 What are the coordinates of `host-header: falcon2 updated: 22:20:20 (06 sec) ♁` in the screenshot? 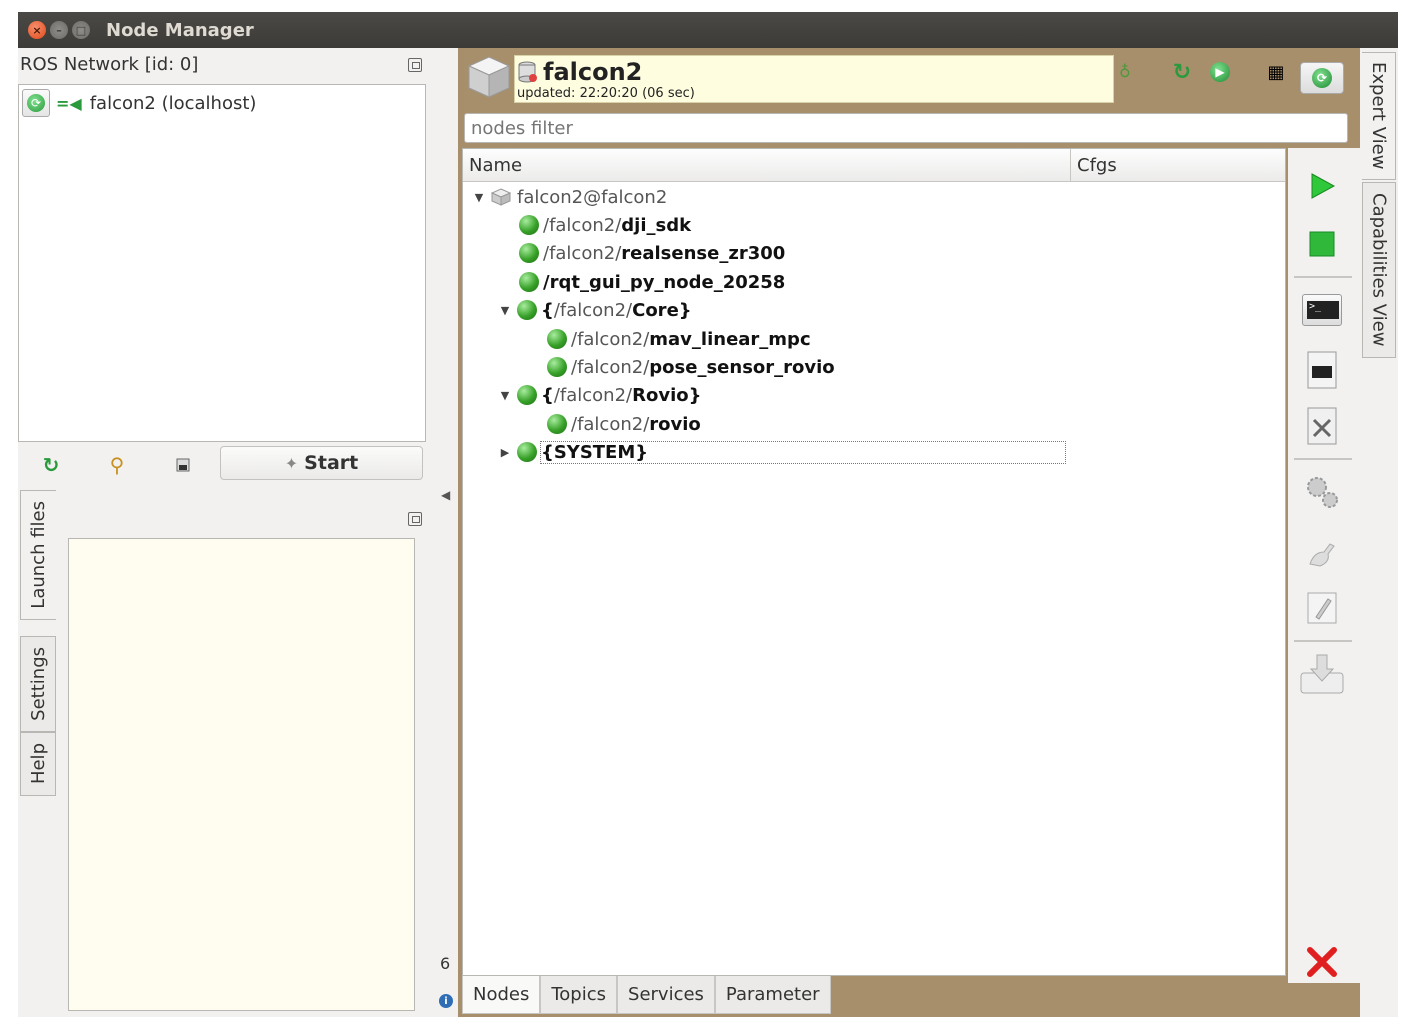 It's located at (822, 79).